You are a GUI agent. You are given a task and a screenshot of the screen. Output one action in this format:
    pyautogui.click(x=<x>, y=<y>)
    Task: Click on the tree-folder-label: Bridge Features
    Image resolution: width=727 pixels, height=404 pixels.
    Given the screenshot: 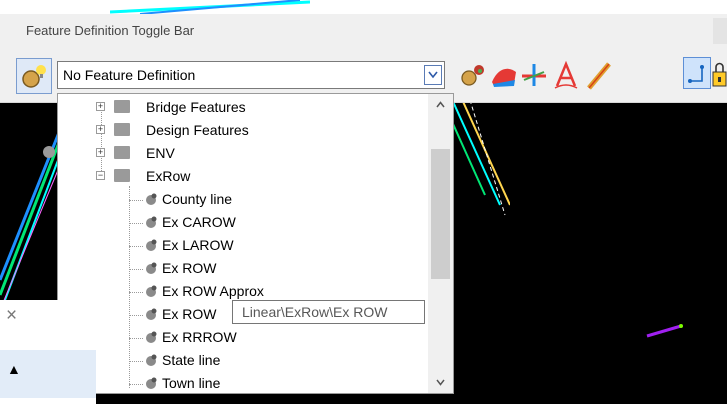 What is the action you would take?
    pyautogui.click(x=196, y=107)
    